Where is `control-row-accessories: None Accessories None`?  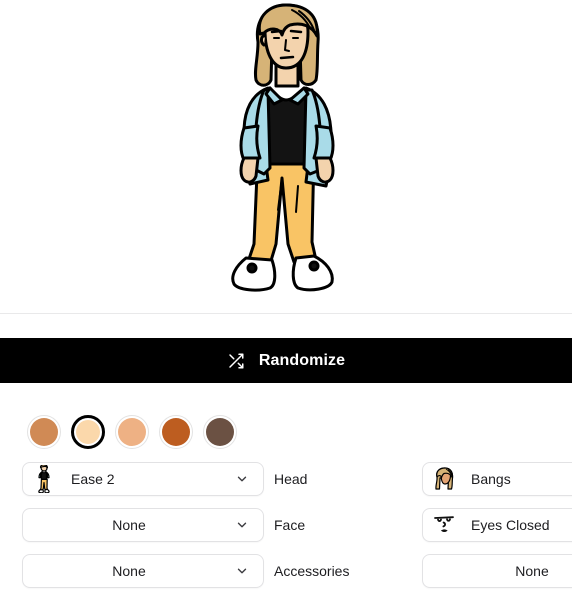
control-row-accessories: None Accessories None is located at coordinates (286, 575).